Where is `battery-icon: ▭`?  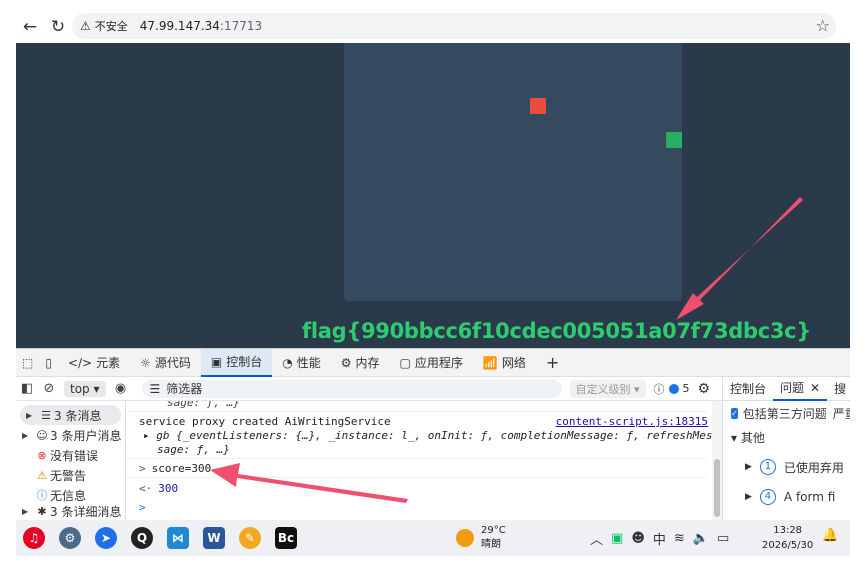
battery-icon: ▭ is located at coordinates (723, 538).